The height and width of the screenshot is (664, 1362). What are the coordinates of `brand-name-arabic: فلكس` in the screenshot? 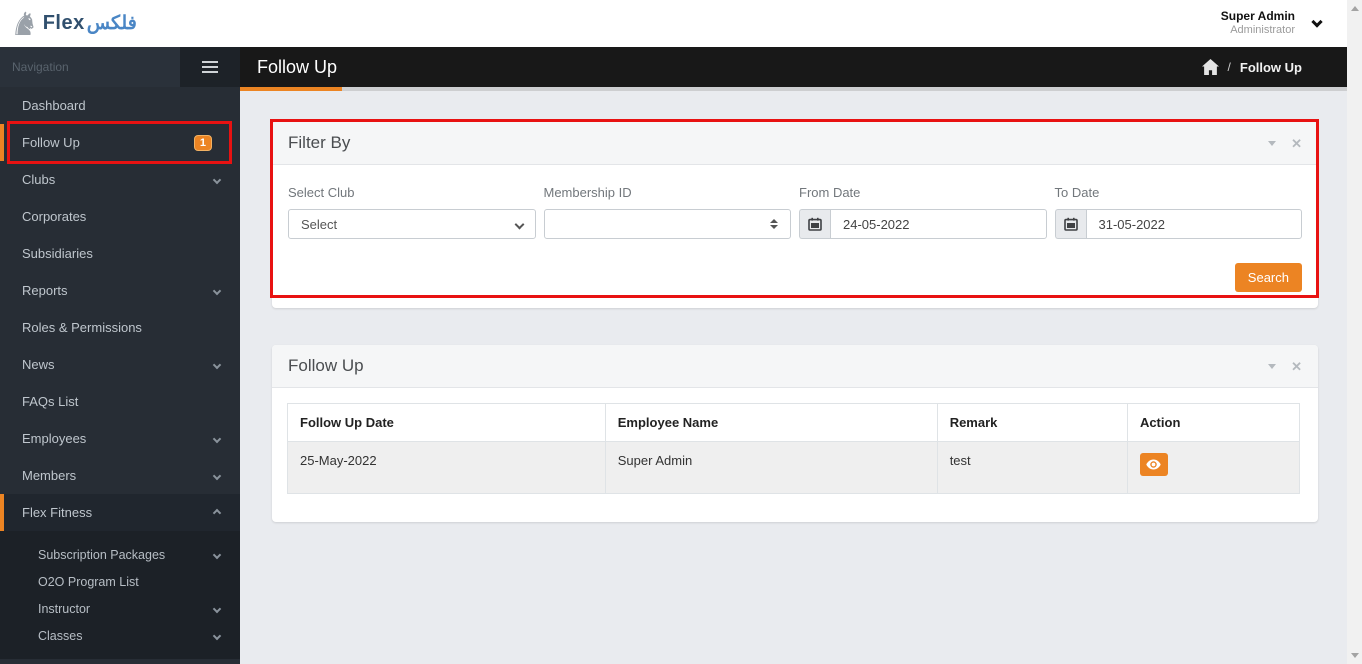 It's located at (111, 23).